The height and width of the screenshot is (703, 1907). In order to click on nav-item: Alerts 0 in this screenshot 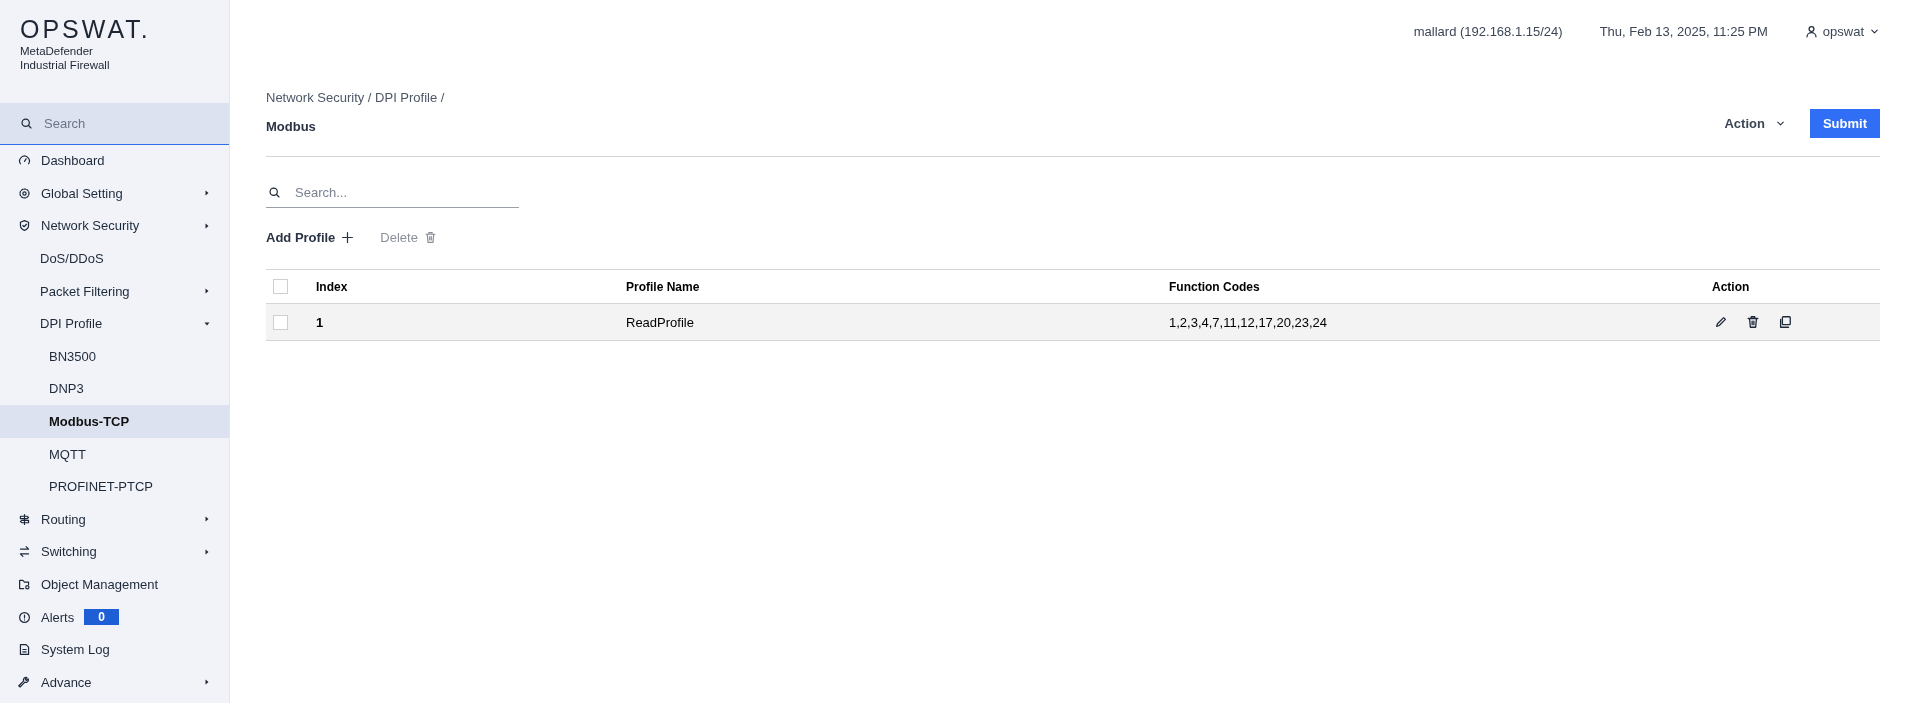, I will do `click(114, 617)`.